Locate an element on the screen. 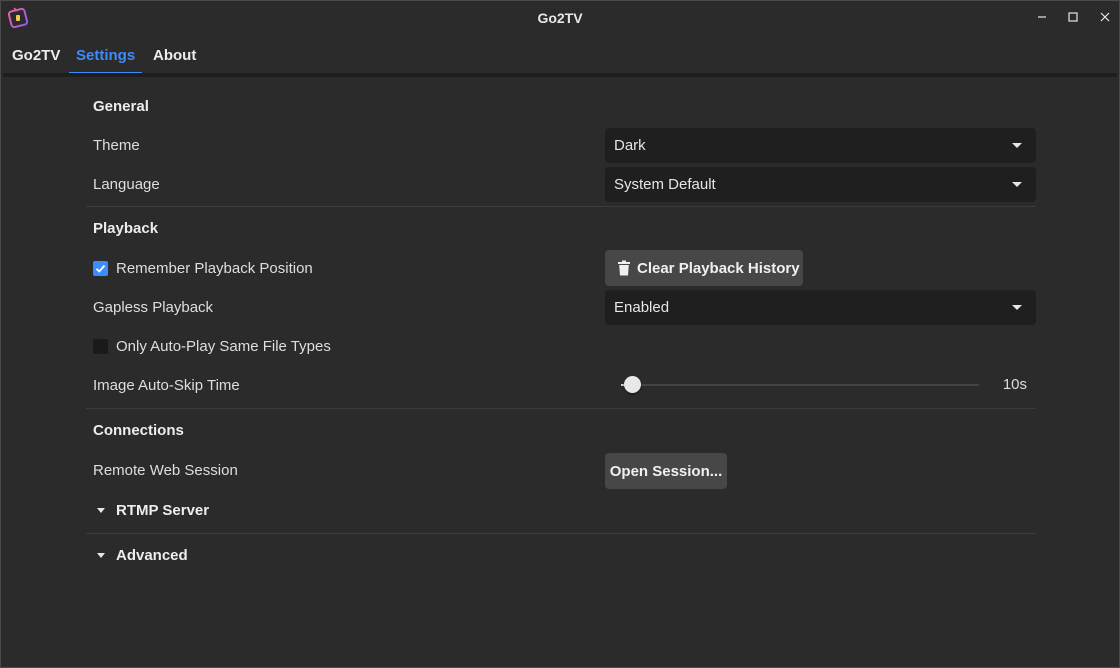 Image resolution: width=1120 pixels, height=668 pixels. close-button is located at coordinates (1105, 17).